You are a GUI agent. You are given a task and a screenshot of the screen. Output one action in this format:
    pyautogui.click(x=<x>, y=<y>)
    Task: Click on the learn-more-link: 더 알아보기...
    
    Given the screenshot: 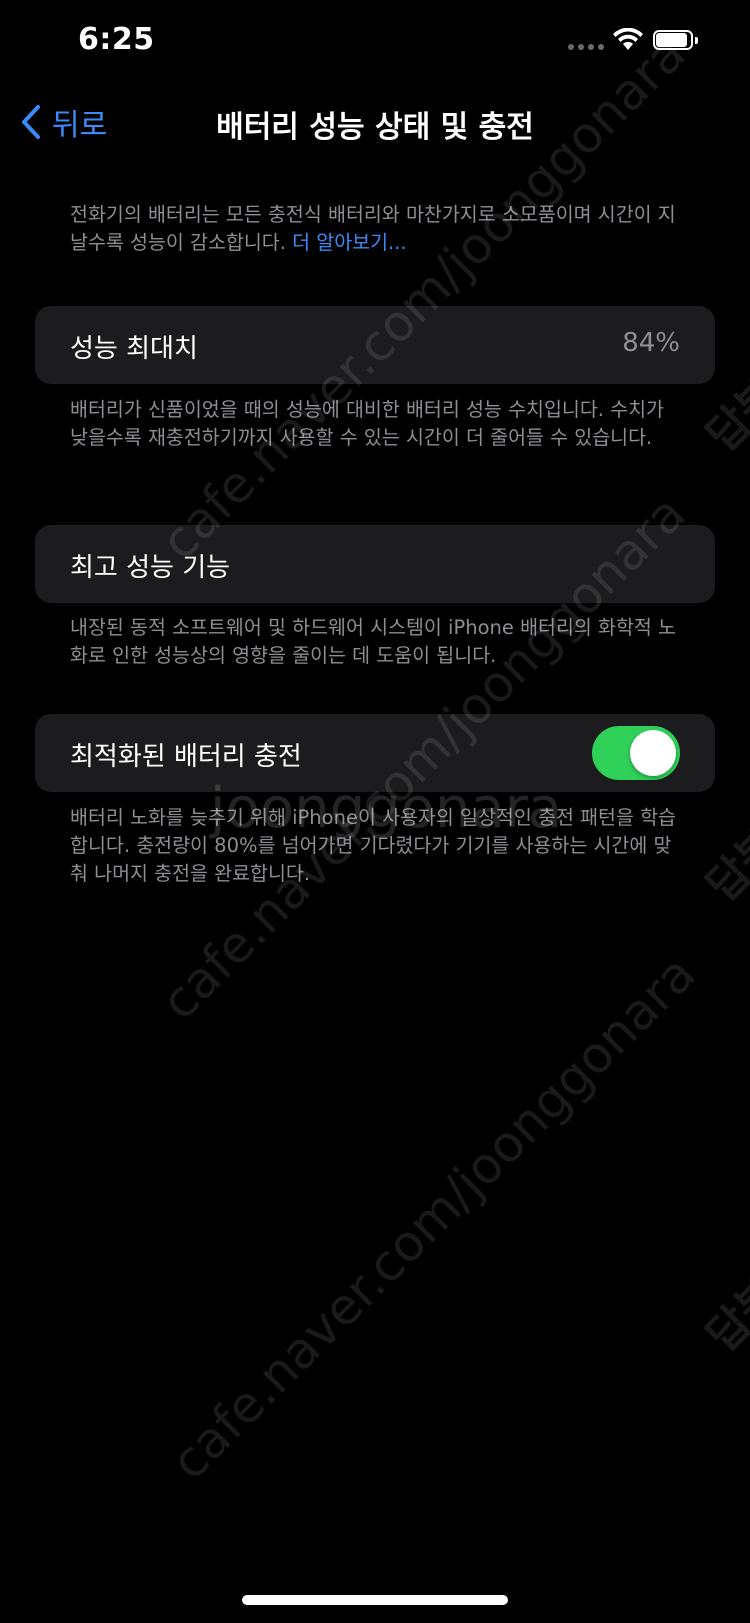 What is the action you would take?
    pyautogui.click(x=349, y=242)
    